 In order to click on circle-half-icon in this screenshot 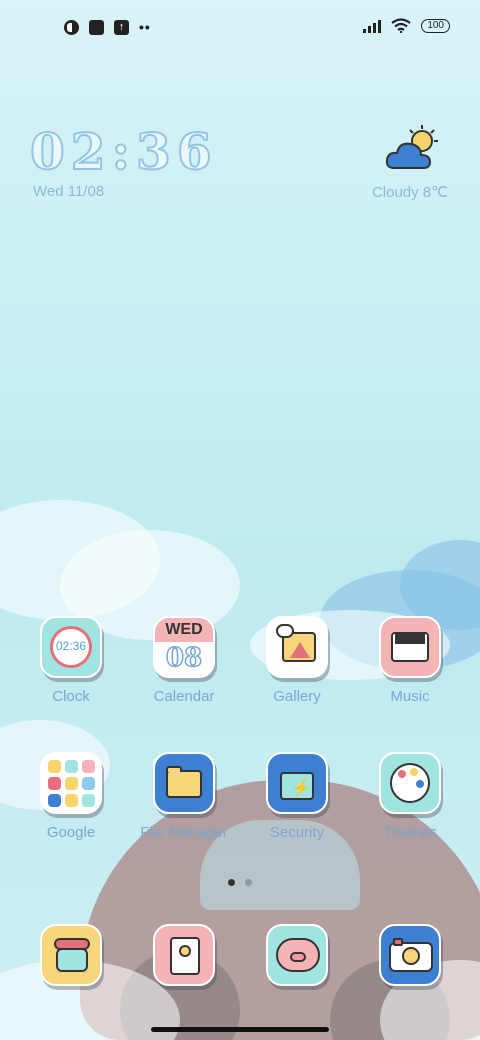, I will do `click(71, 27)`.